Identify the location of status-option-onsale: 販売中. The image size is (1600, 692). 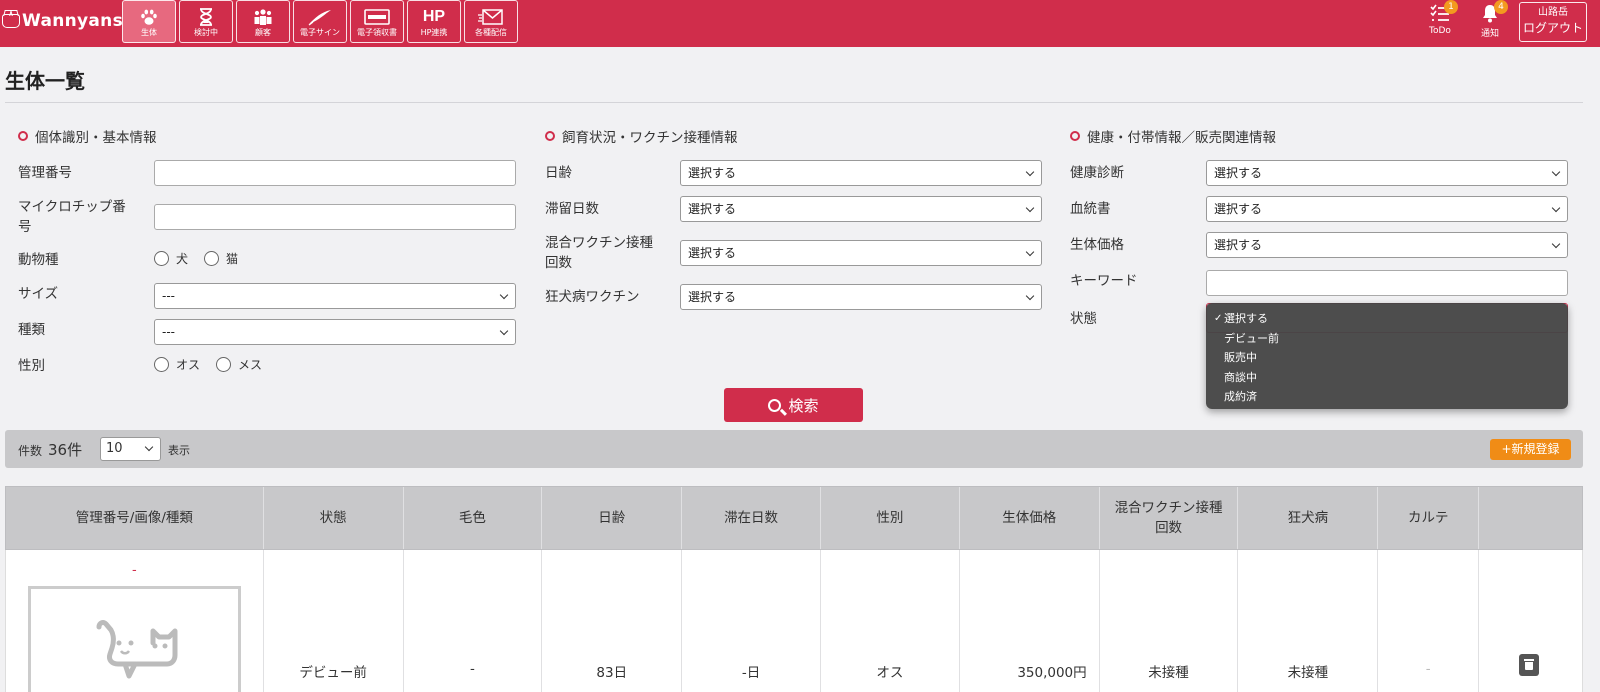
(1387, 358).